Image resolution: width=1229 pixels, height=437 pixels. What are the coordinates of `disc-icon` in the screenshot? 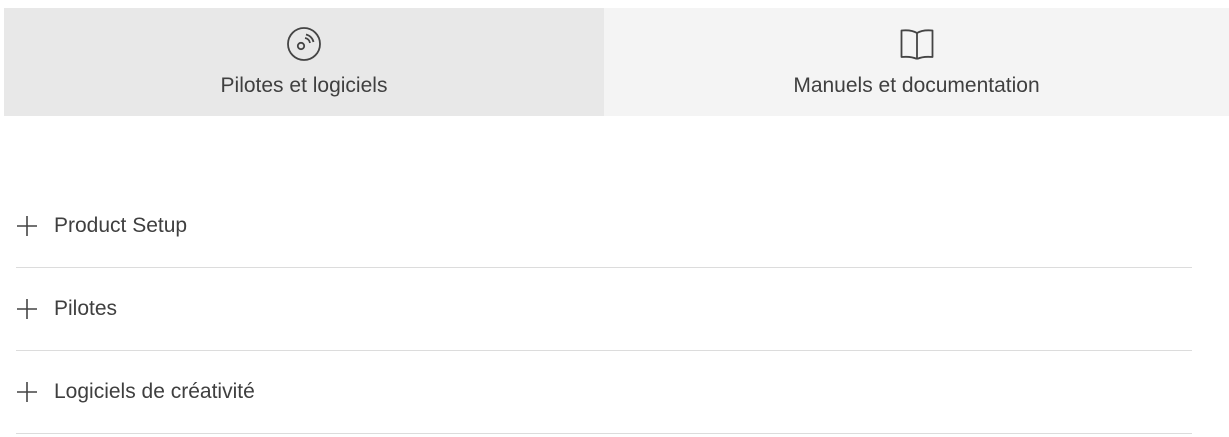 It's located at (304, 44).